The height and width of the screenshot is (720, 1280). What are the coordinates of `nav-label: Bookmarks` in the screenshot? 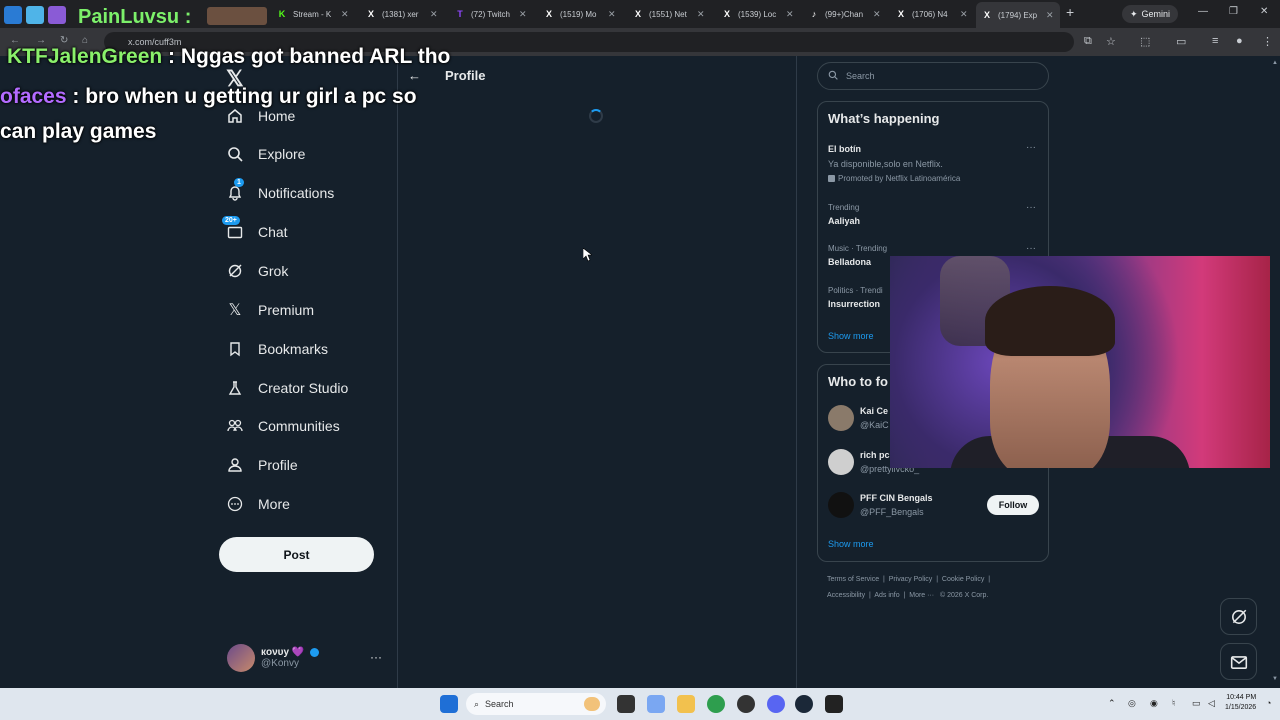 It's located at (293, 349).